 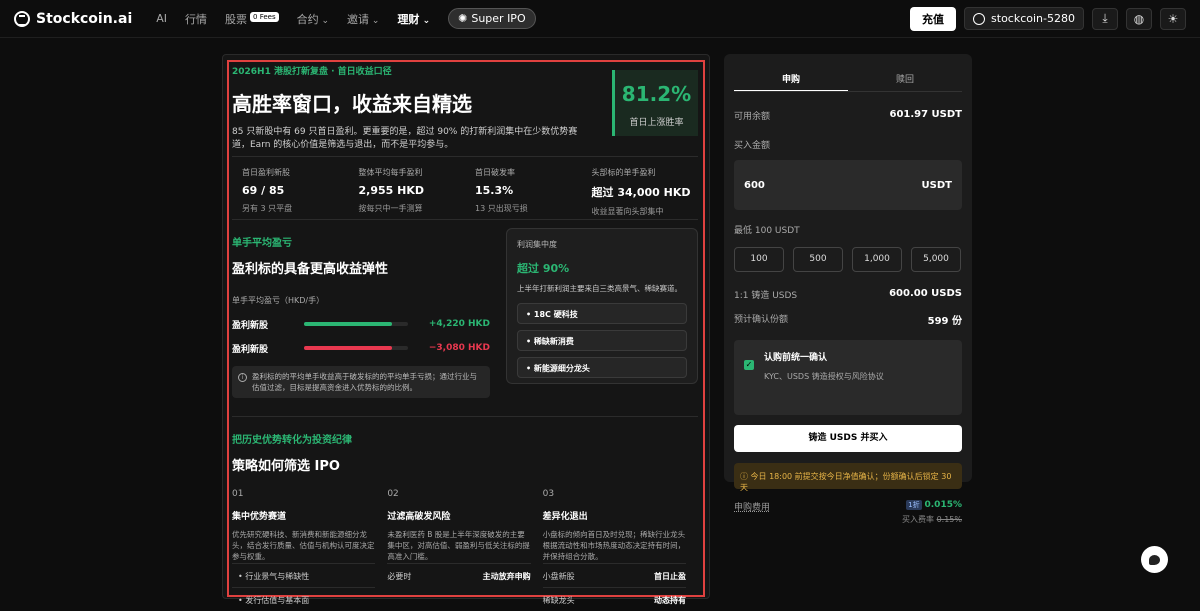 I want to click on strategy-title: 策略如何筛选 IPO, so click(x=286, y=466).